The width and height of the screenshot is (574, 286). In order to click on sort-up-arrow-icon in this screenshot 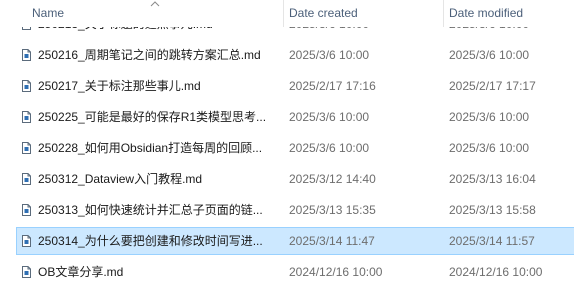, I will do `click(155, 4)`.